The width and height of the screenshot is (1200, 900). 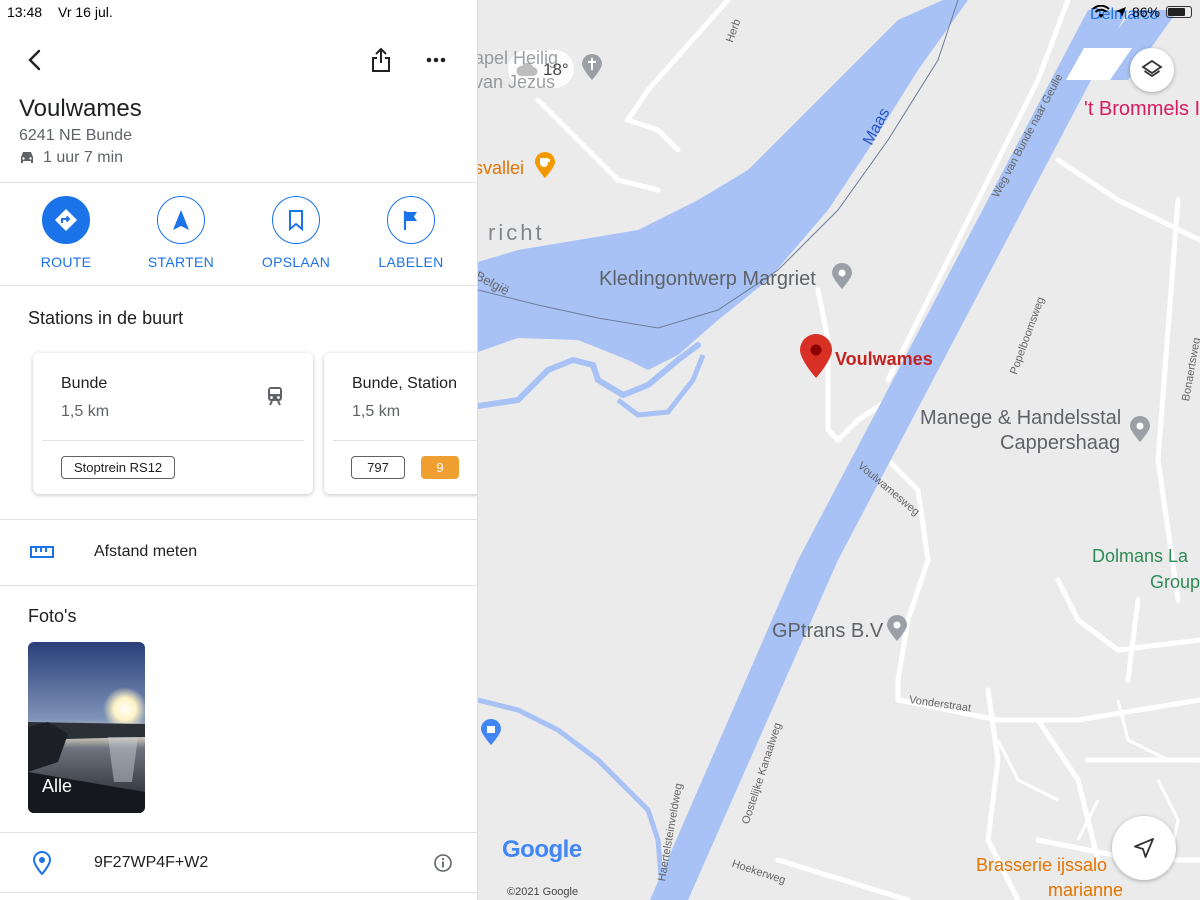 I want to click on line-chip: 797, so click(x=378, y=467).